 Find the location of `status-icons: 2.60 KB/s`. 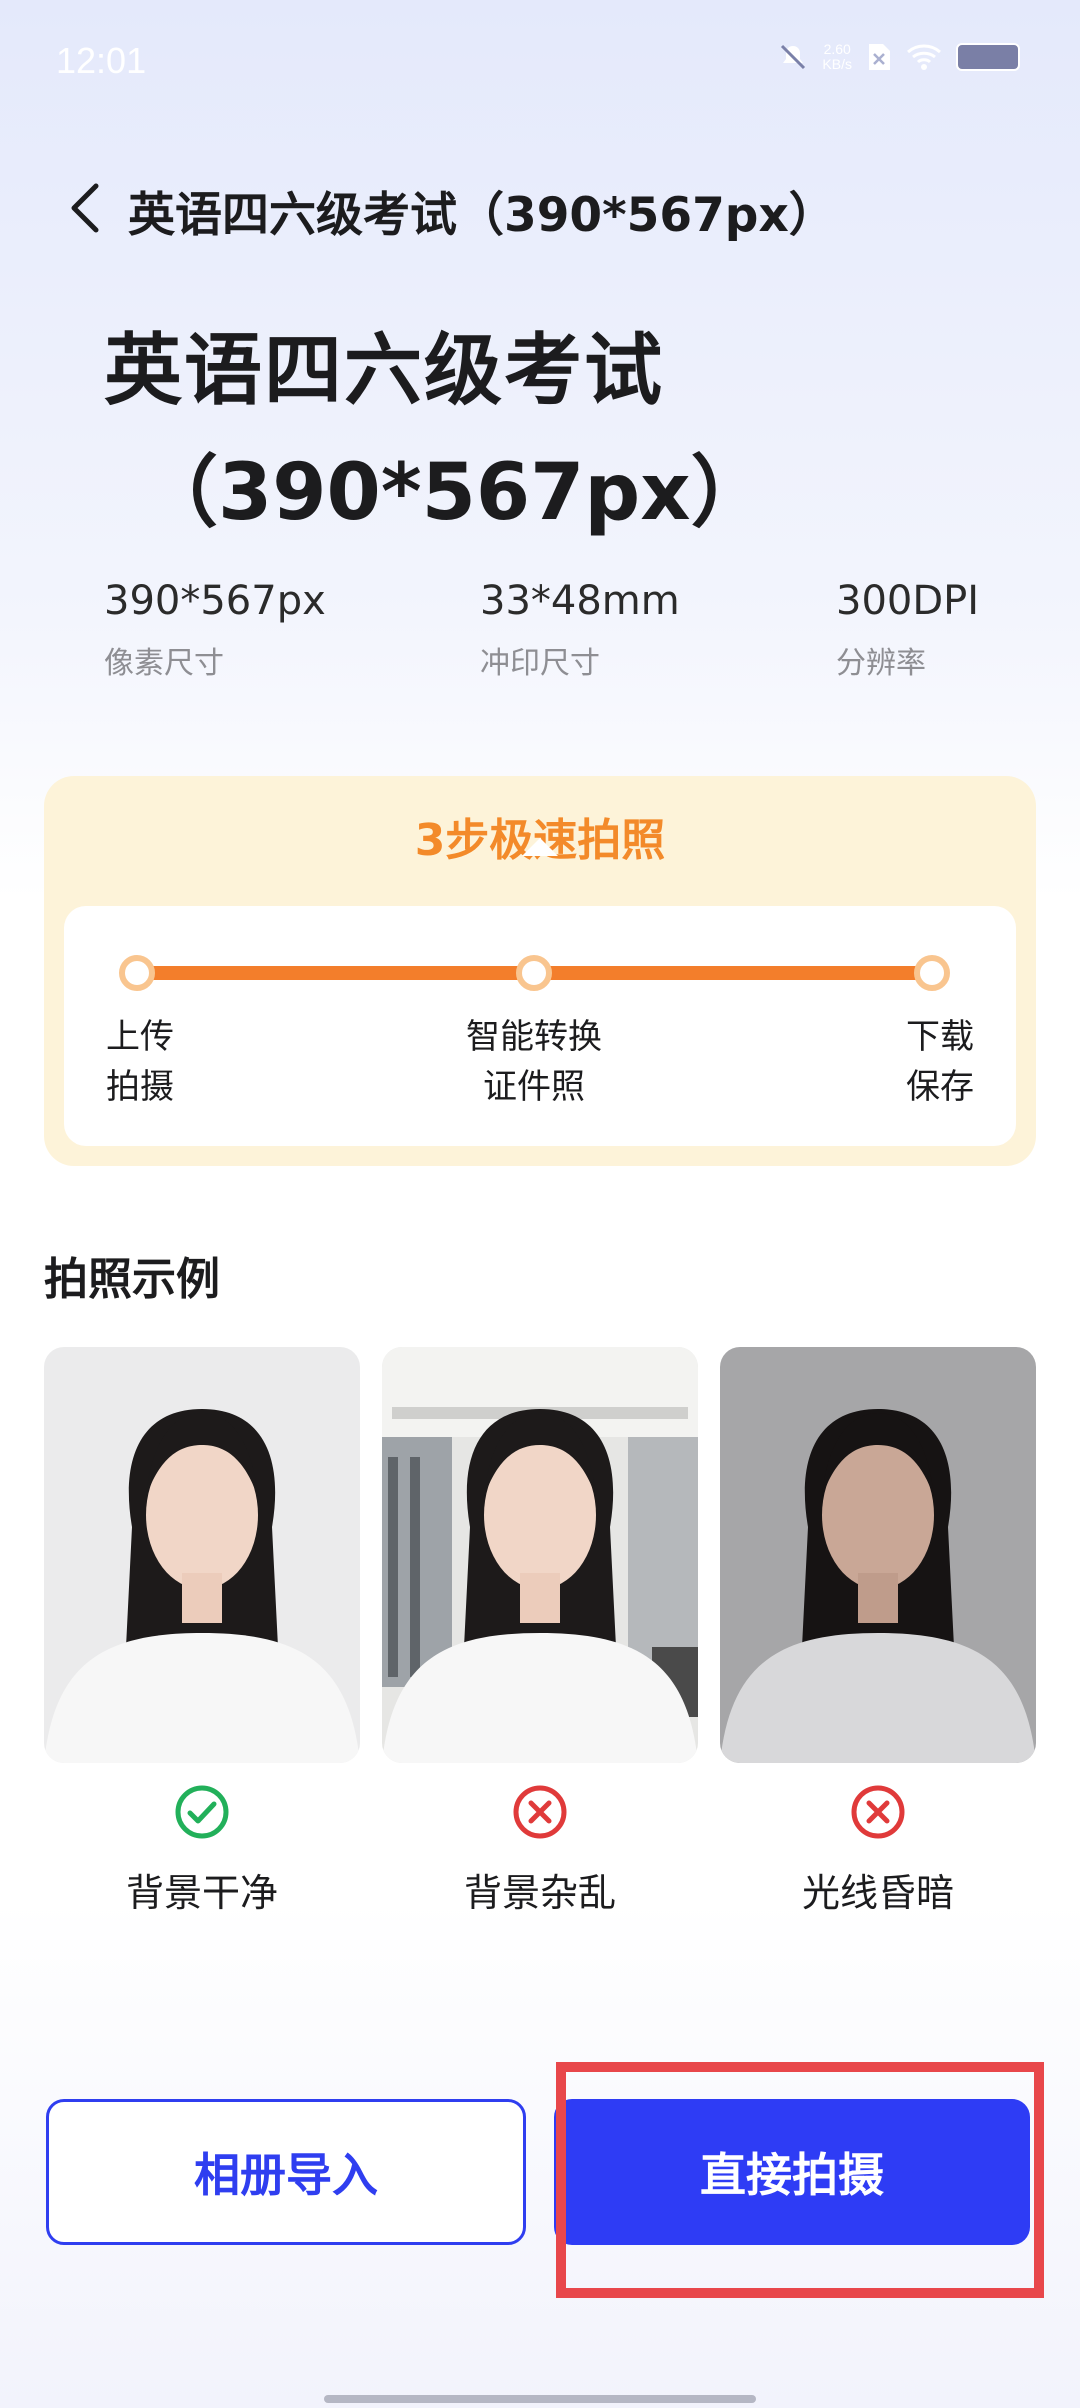

status-icons: 2.60 KB/s is located at coordinates (899, 57).